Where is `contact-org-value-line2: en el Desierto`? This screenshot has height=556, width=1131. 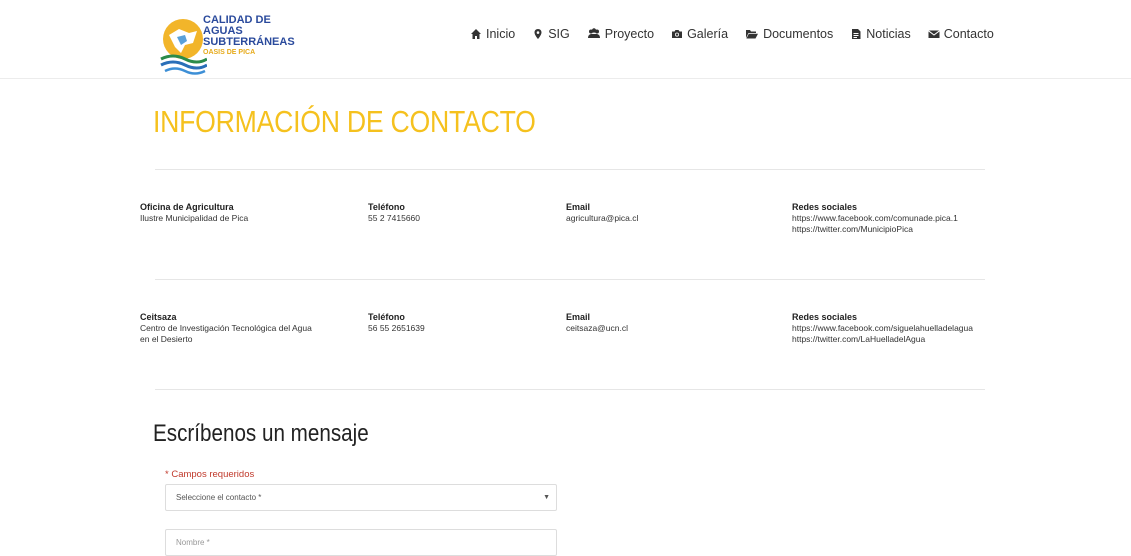
contact-org-value-line2: en el Desierto is located at coordinates (166, 339).